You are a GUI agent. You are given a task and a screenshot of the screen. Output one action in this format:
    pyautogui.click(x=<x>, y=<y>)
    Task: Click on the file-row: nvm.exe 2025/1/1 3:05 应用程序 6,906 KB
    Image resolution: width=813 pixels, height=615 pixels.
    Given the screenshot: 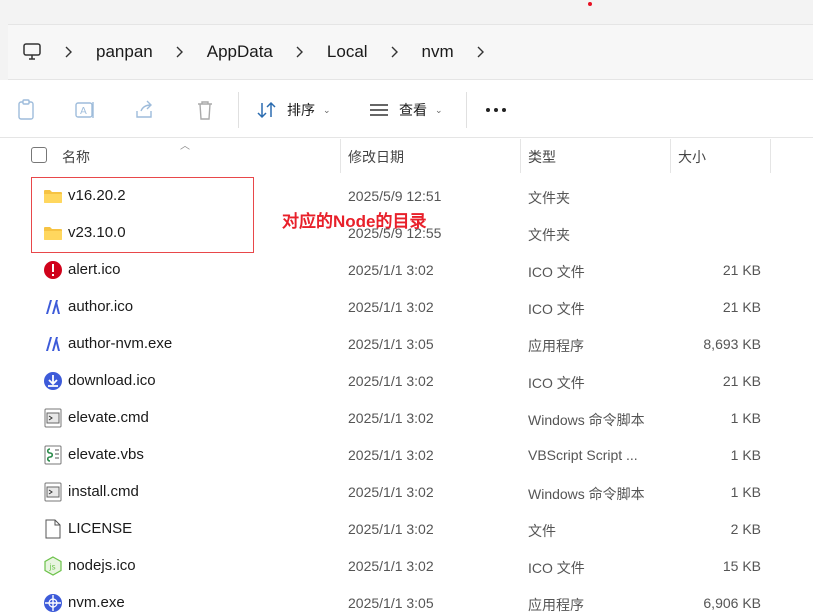 What is the action you would take?
    pyautogui.click(x=406, y=600)
    